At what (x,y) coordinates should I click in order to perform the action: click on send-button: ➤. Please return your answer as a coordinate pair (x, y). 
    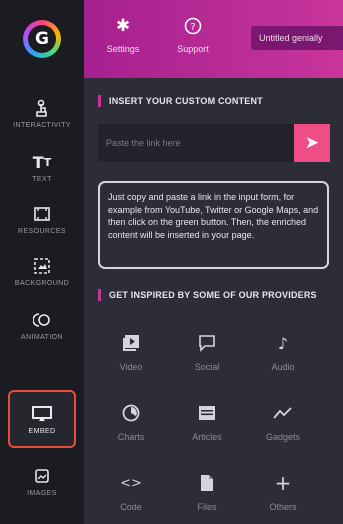
    Looking at the image, I should click on (312, 143).